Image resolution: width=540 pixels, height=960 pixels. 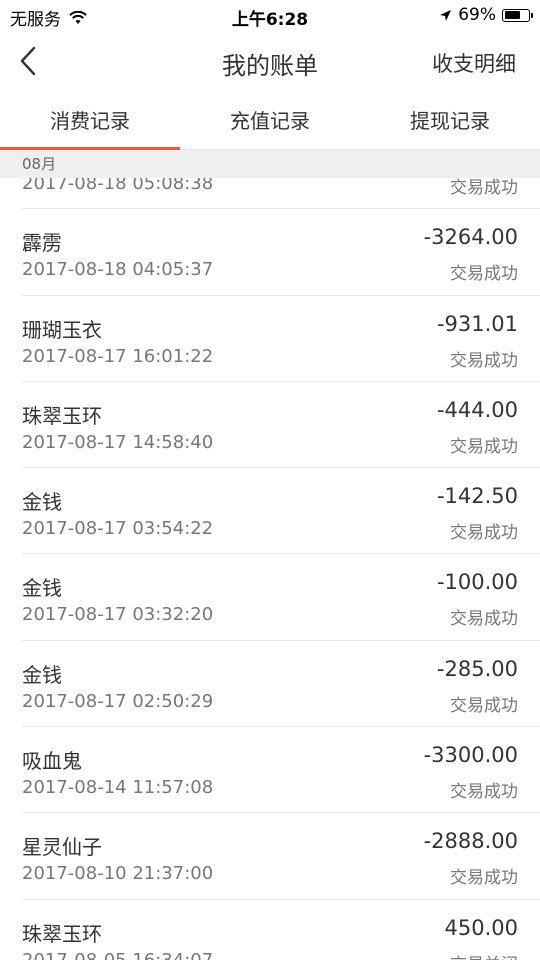 I want to click on record-date: 2017-08-17 02:50:29, so click(x=118, y=701).